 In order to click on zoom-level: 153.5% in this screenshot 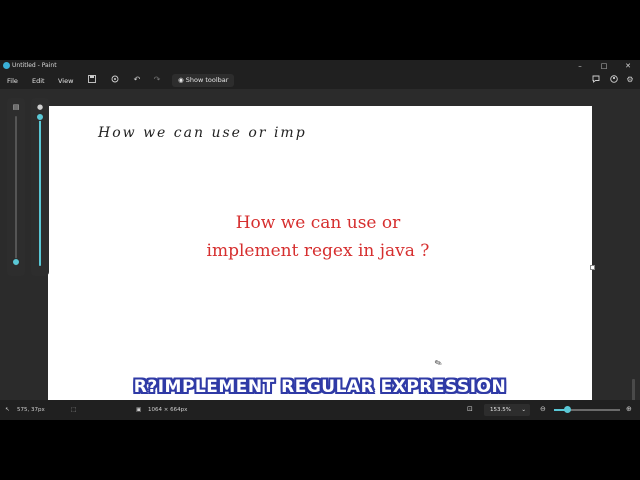, I will do `click(500, 410)`.